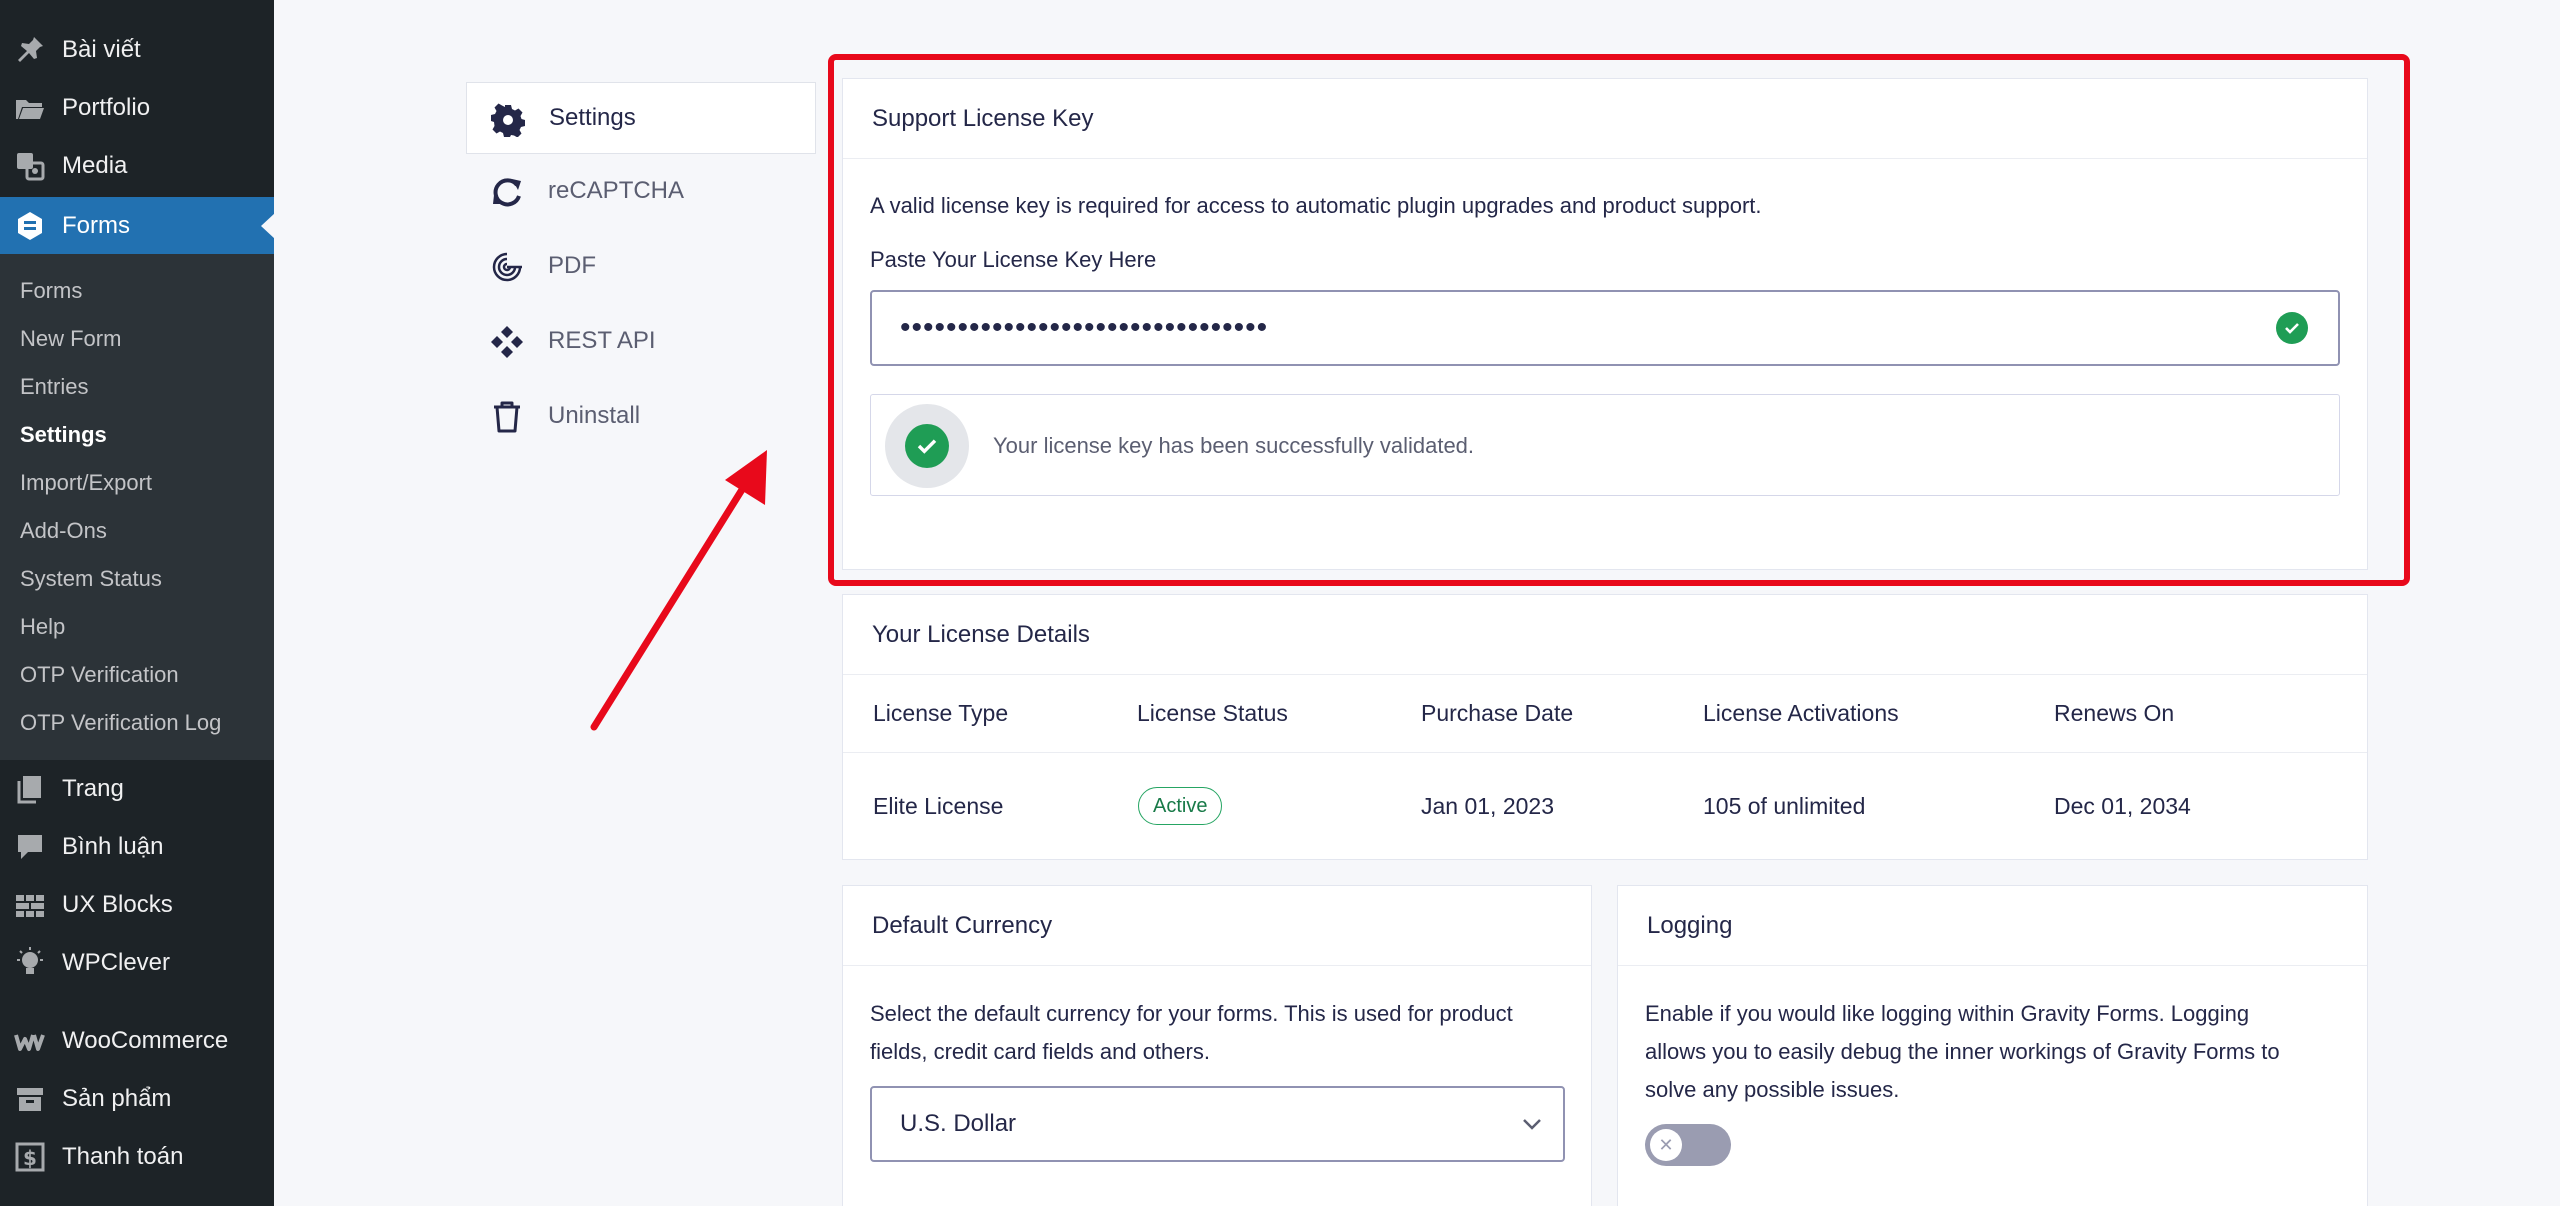  What do you see at coordinates (592, 117) in the screenshot?
I see `nav-label: Settings` at bounding box center [592, 117].